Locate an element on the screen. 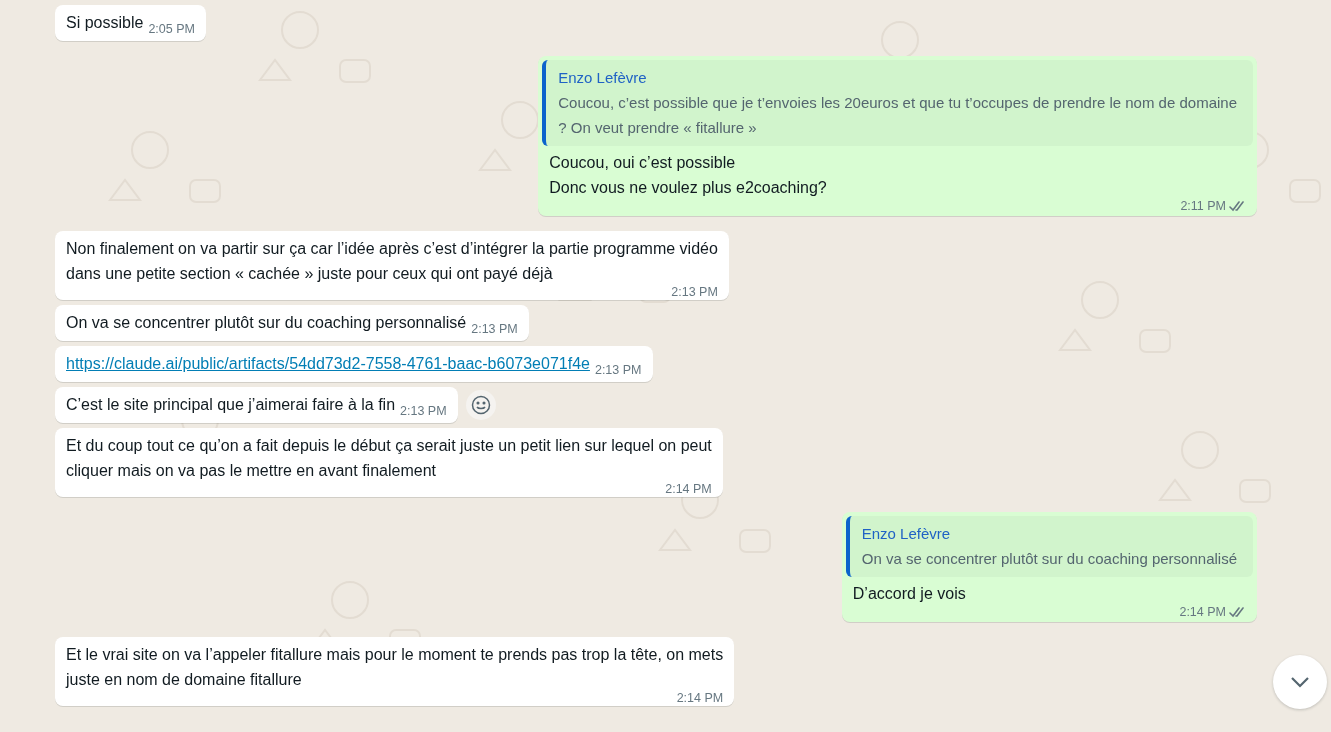 This screenshot has height=732, width=1331. message-text: Coucou, oui c’est possible Donc vous ne voulez plus e2coaching? is located at coordinates (688, 175).